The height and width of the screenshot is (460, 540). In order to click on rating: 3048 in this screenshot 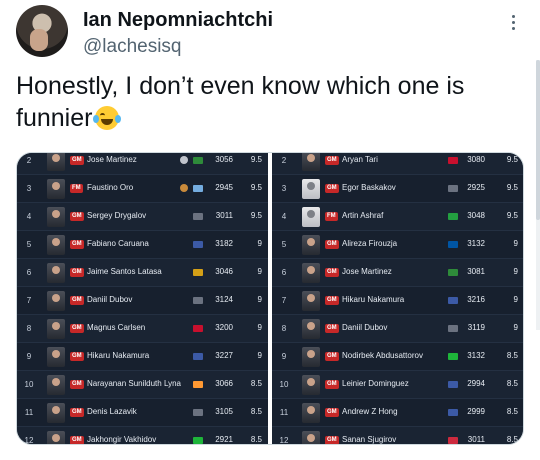, I will do `click(476, 215)`.